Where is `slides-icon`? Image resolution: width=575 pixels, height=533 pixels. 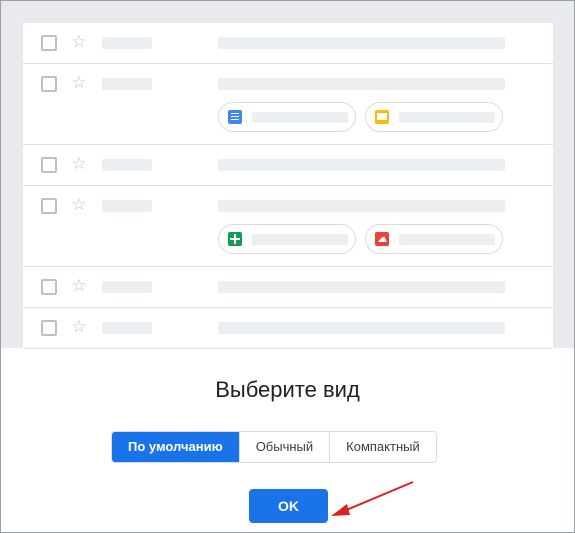
slides-icon is located at coordinates (382, 117).